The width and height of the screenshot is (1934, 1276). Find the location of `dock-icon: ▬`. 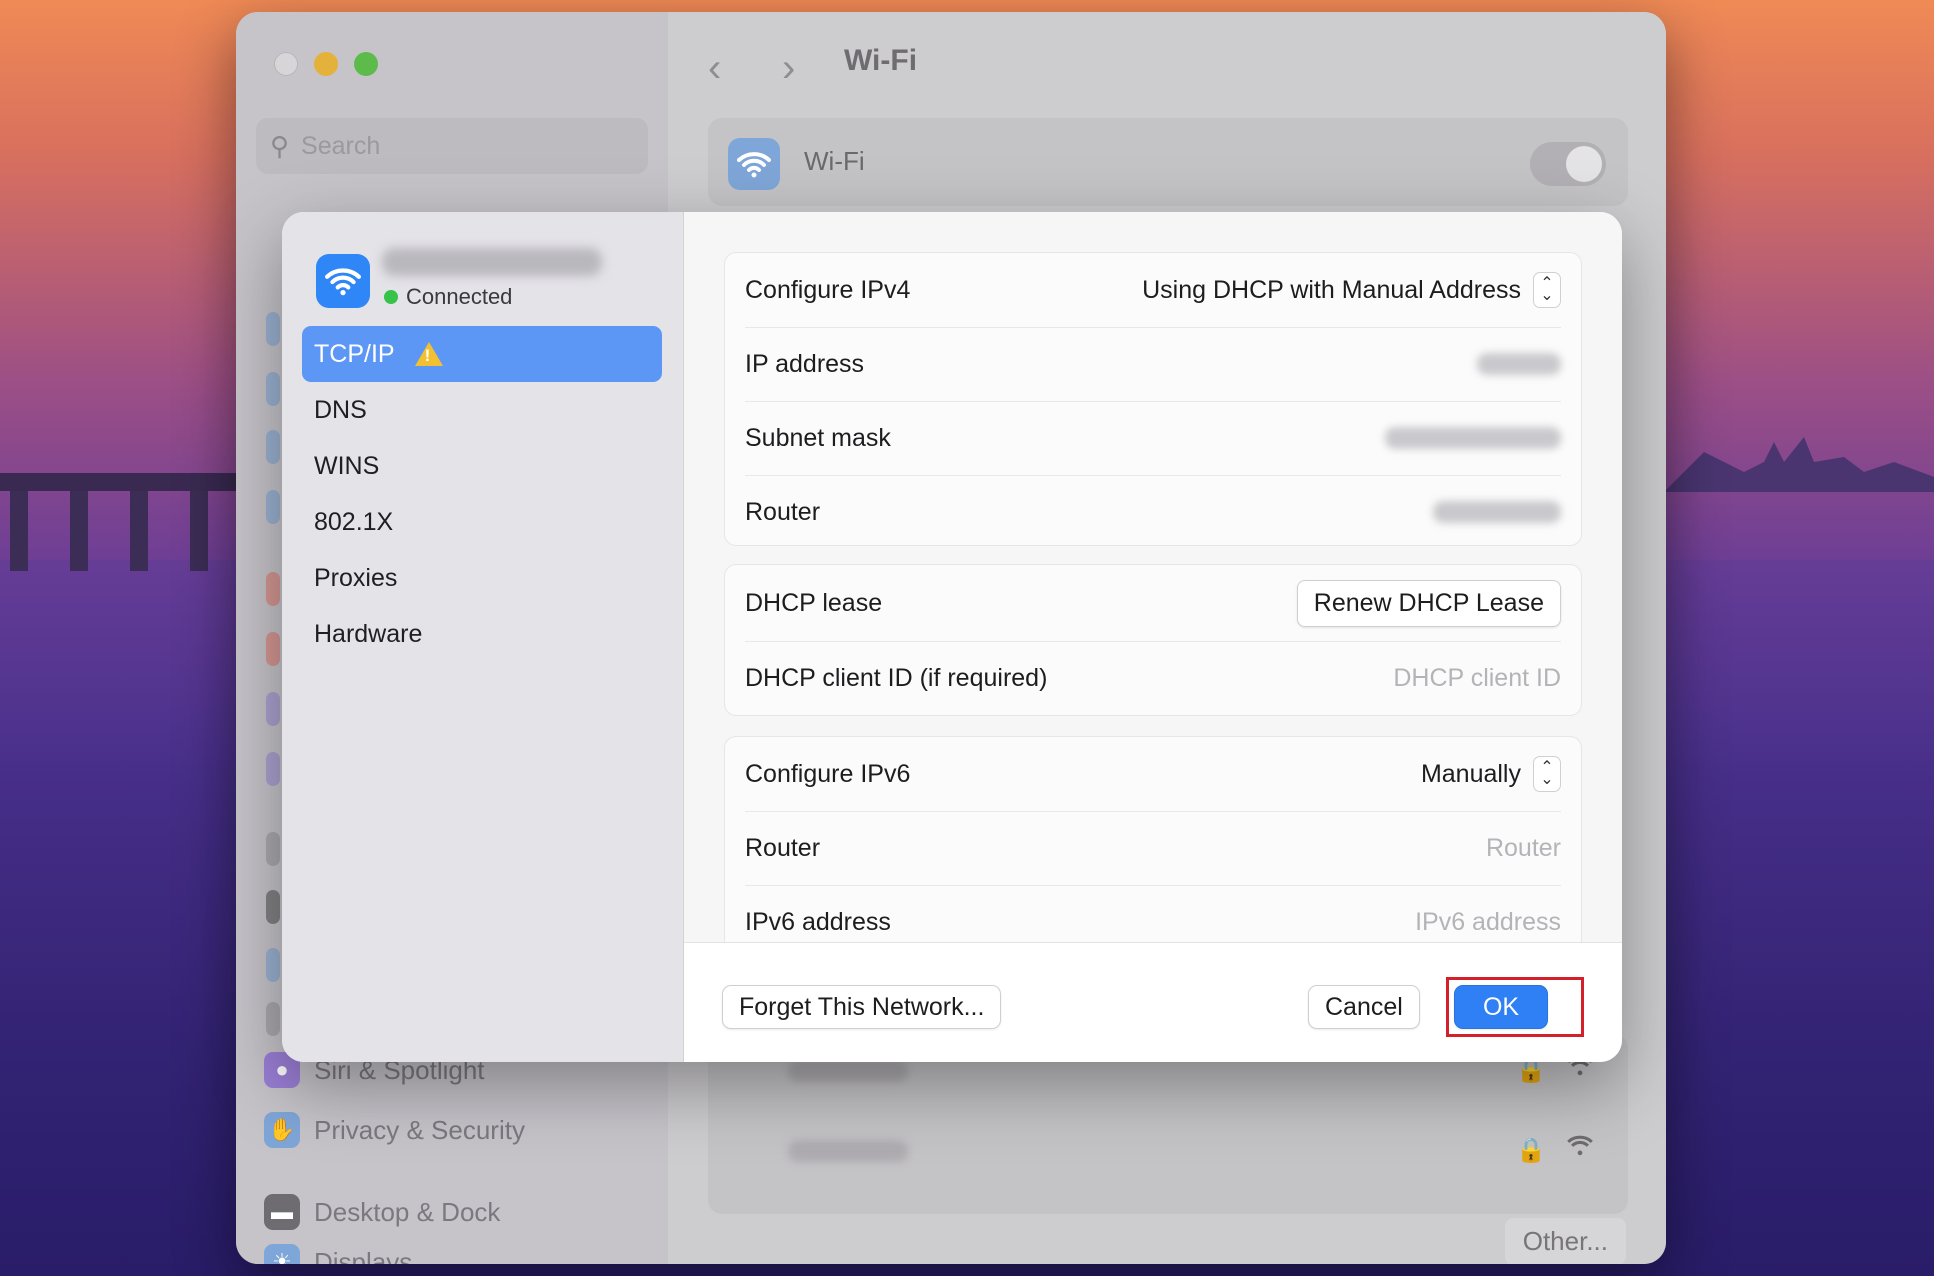

dock-icon: ▬ is located at coordinates (282, 1212).